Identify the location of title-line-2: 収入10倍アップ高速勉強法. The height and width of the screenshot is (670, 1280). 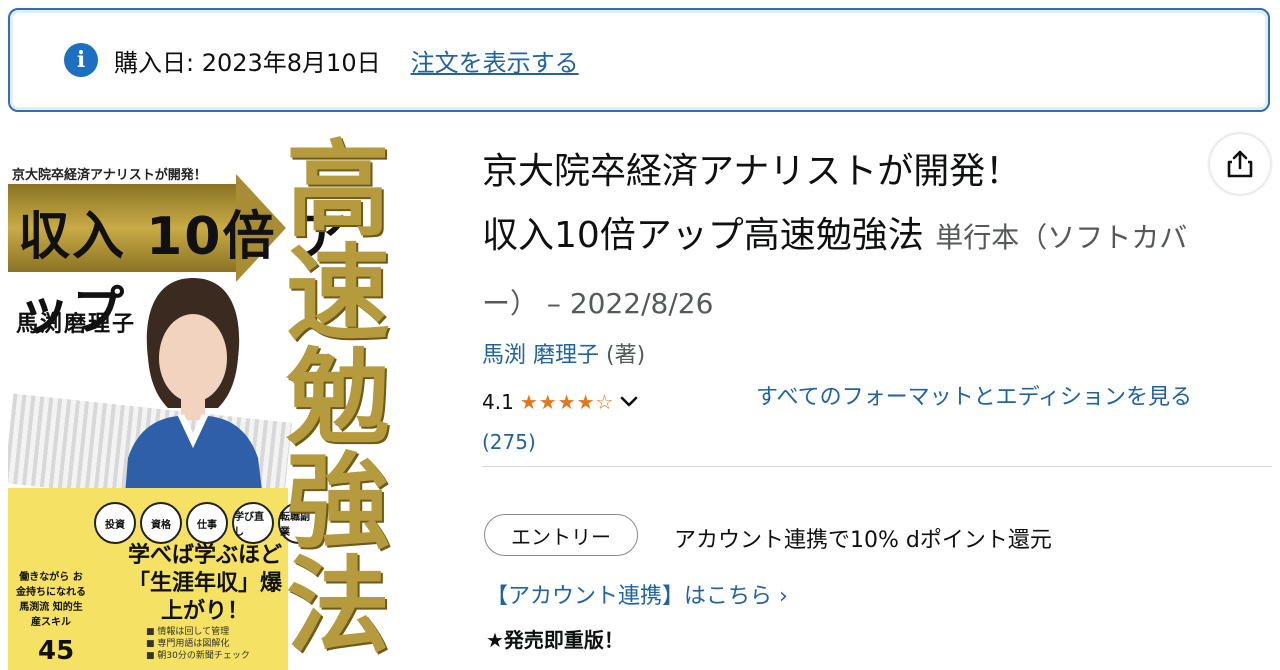
(703, 235).